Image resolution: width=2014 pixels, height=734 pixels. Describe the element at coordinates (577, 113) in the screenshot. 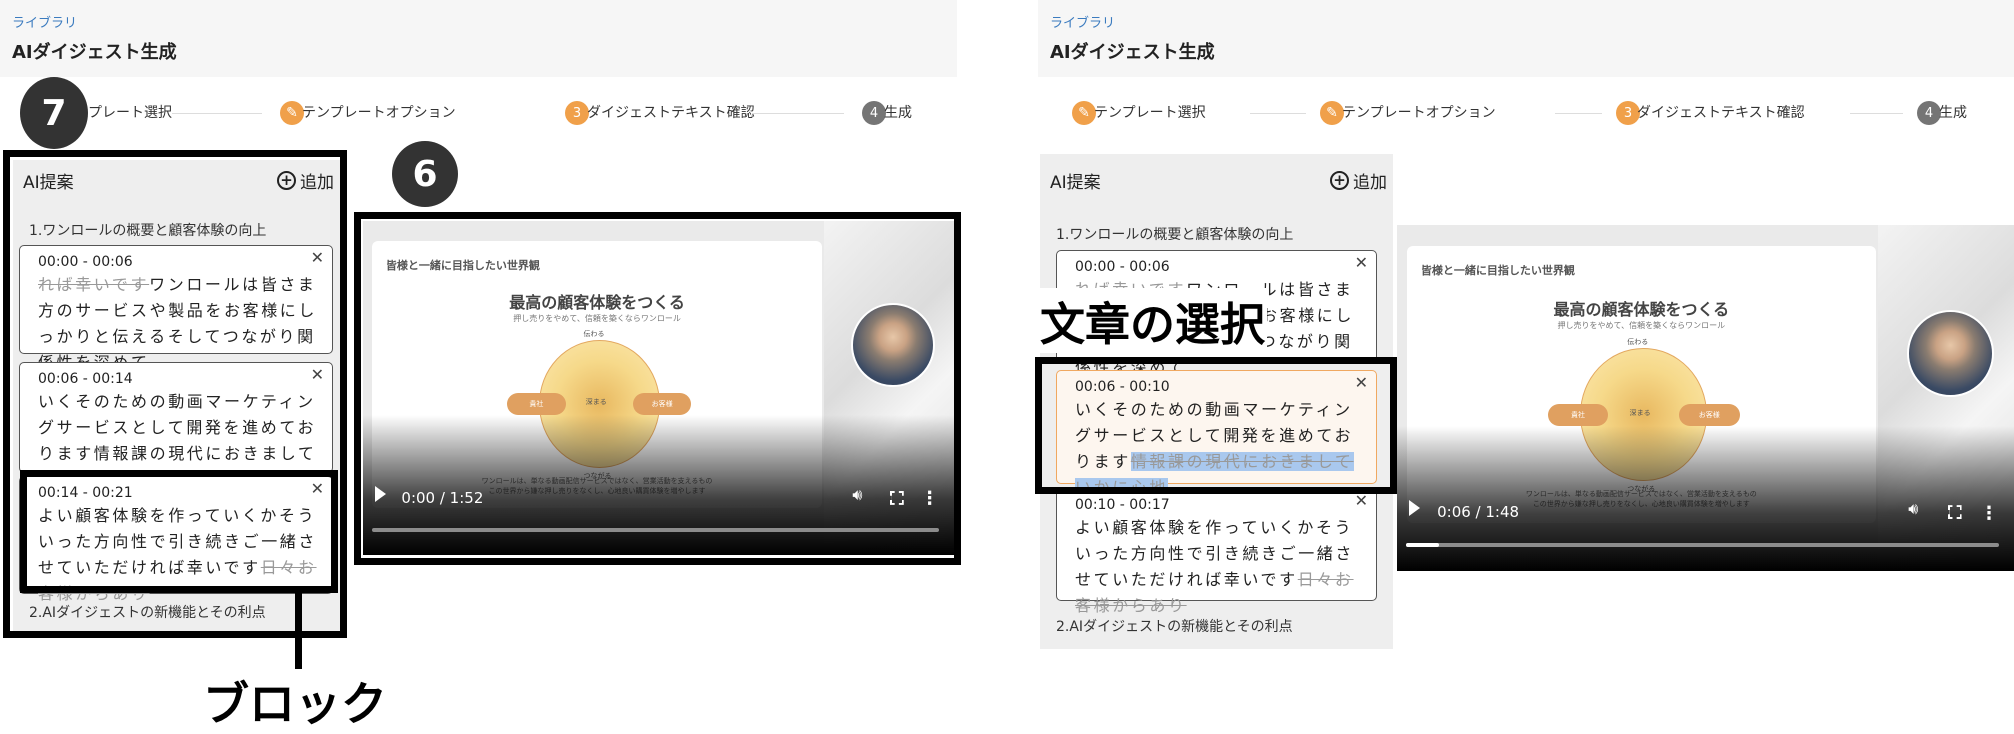

I see `step-number-badge: 3` at that location.